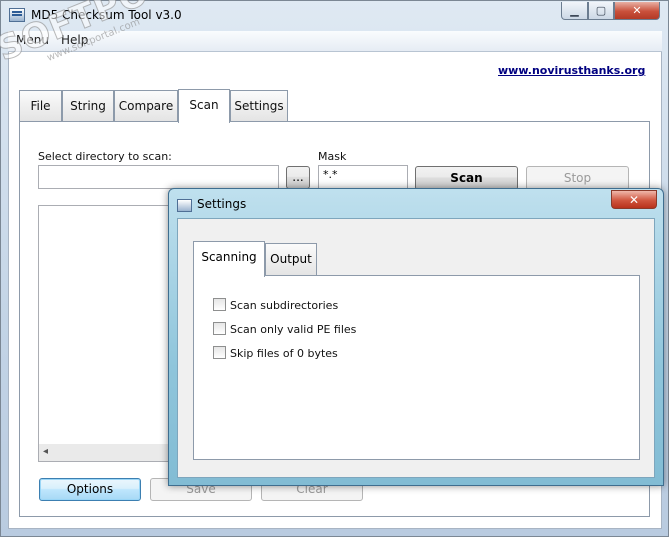 The height and width of the screenshot is (537, 669). I want to click on website-link: www.novirusthanks.org, so click(571, 70).